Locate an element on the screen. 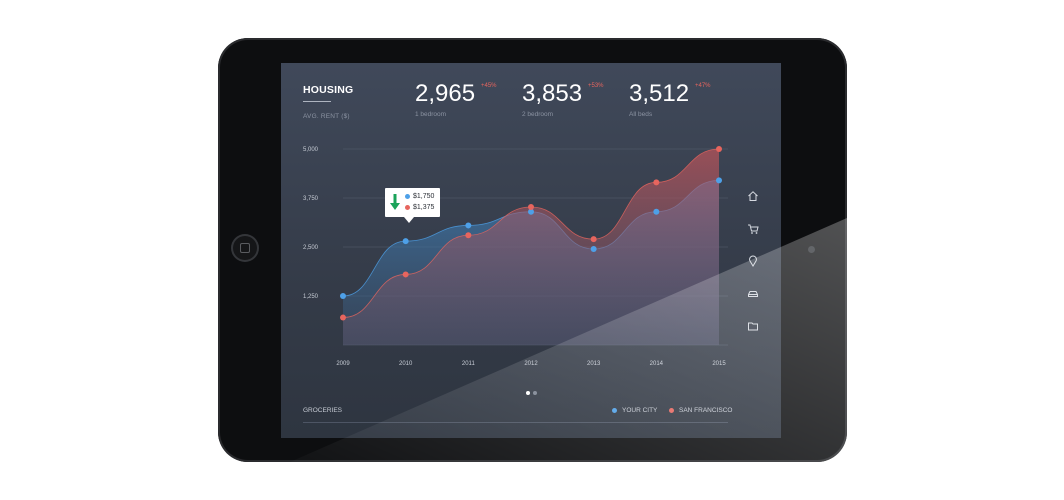  x-tick-label: 2014 is located at coordinates (657, 364).